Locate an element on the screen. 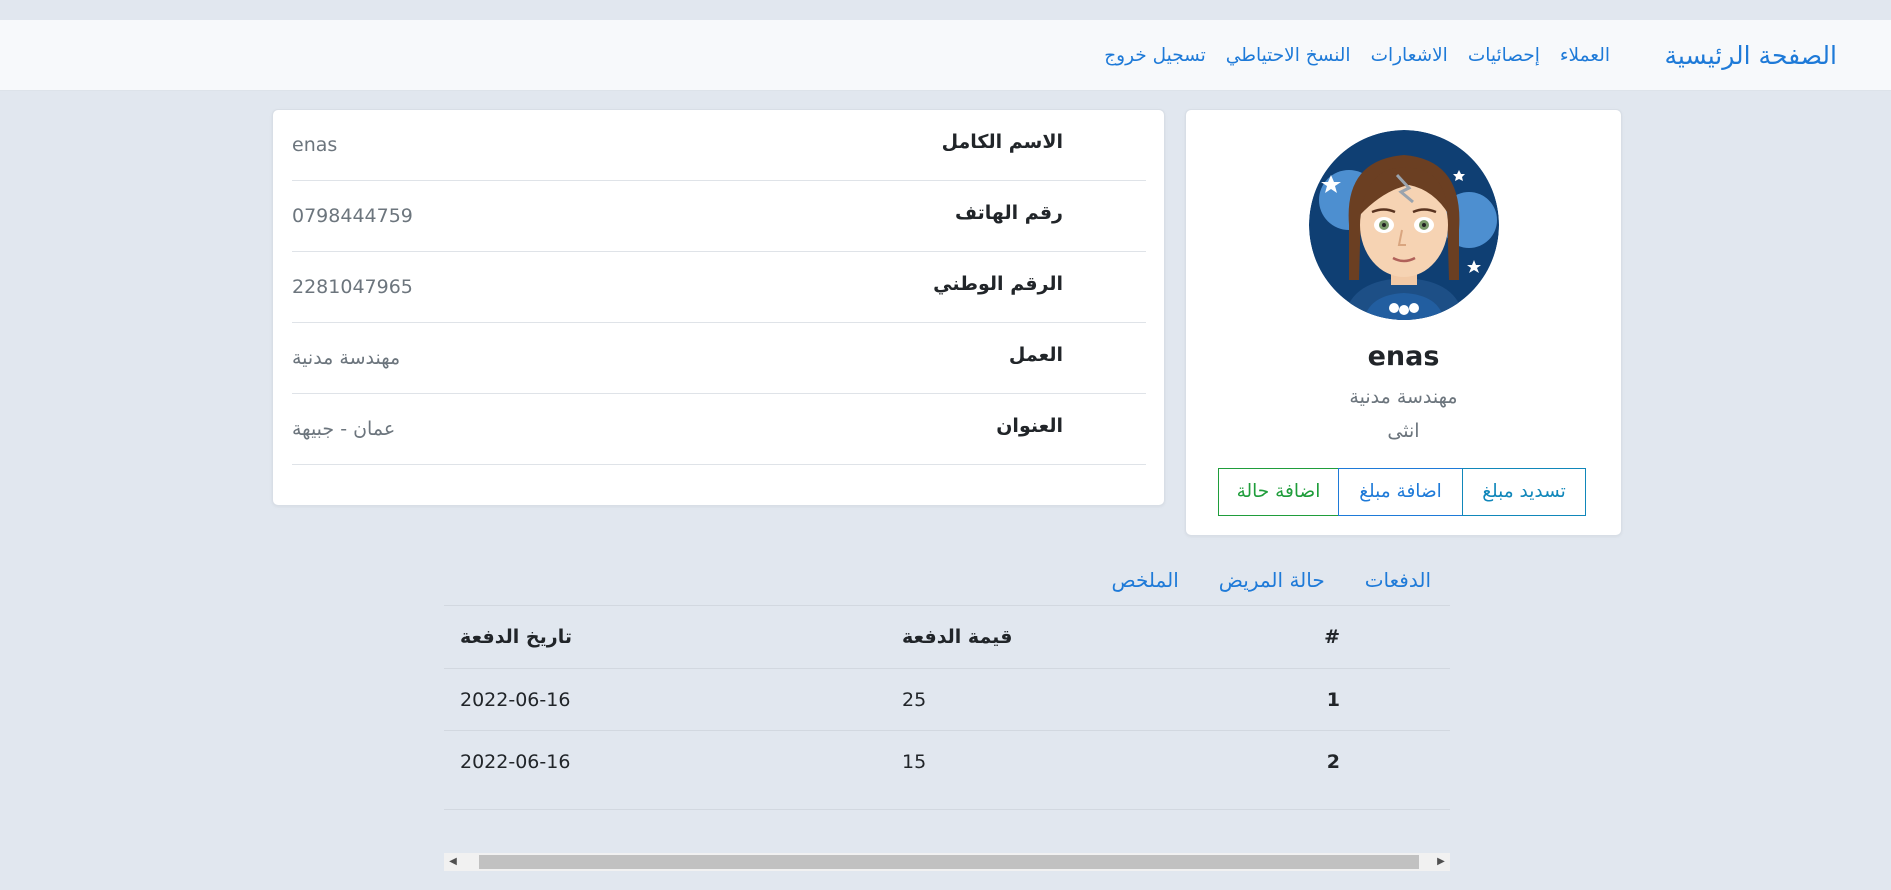  tab-payments: الدفعات is located at coordinates (1398, 580).